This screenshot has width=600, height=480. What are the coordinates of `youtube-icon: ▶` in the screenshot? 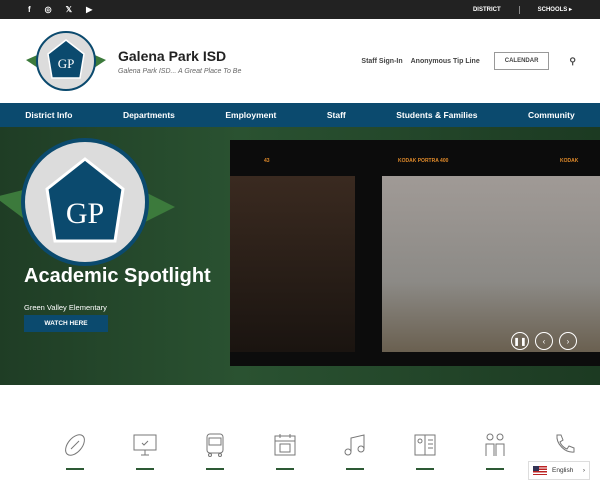 It's located at (89, 9).